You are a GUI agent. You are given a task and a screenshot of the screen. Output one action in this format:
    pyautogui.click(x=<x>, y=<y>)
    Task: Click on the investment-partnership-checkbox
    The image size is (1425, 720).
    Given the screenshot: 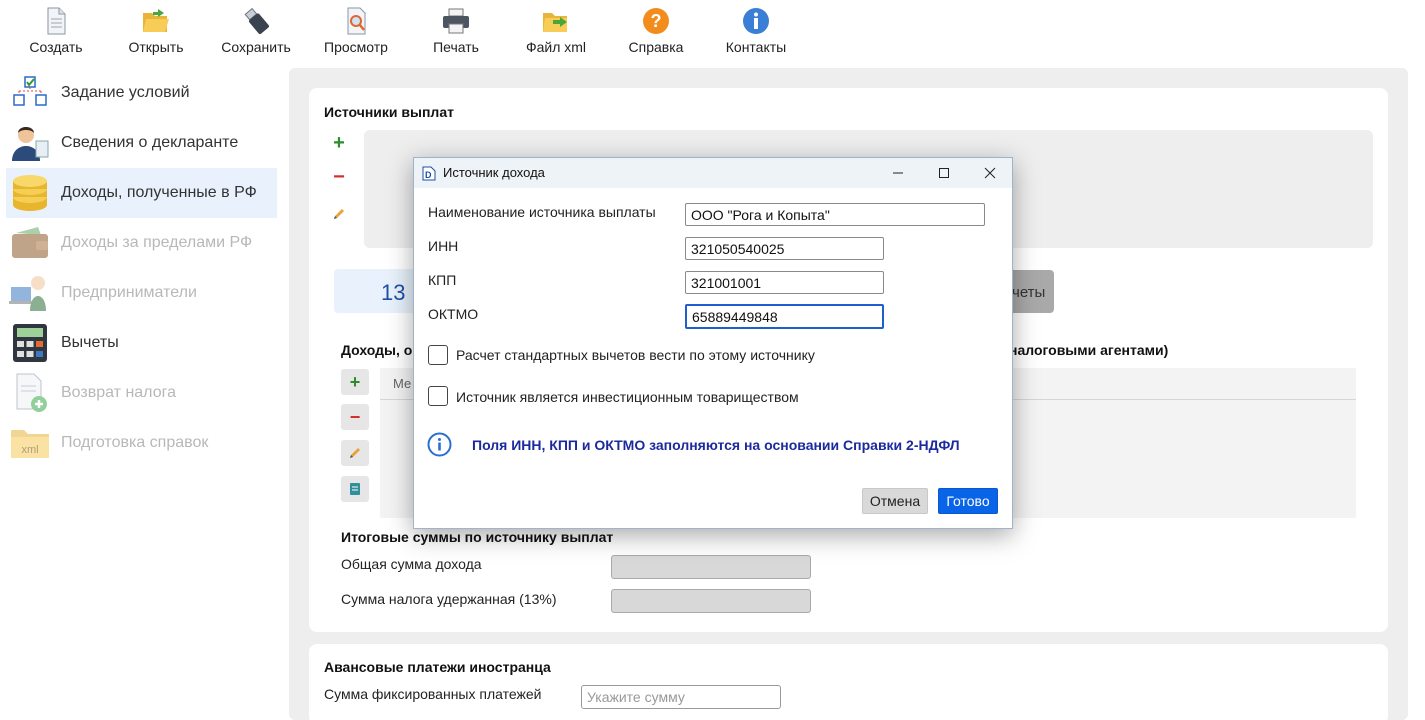 What is the action you would take?
    pyautogui.click(x=438, y=396)
    